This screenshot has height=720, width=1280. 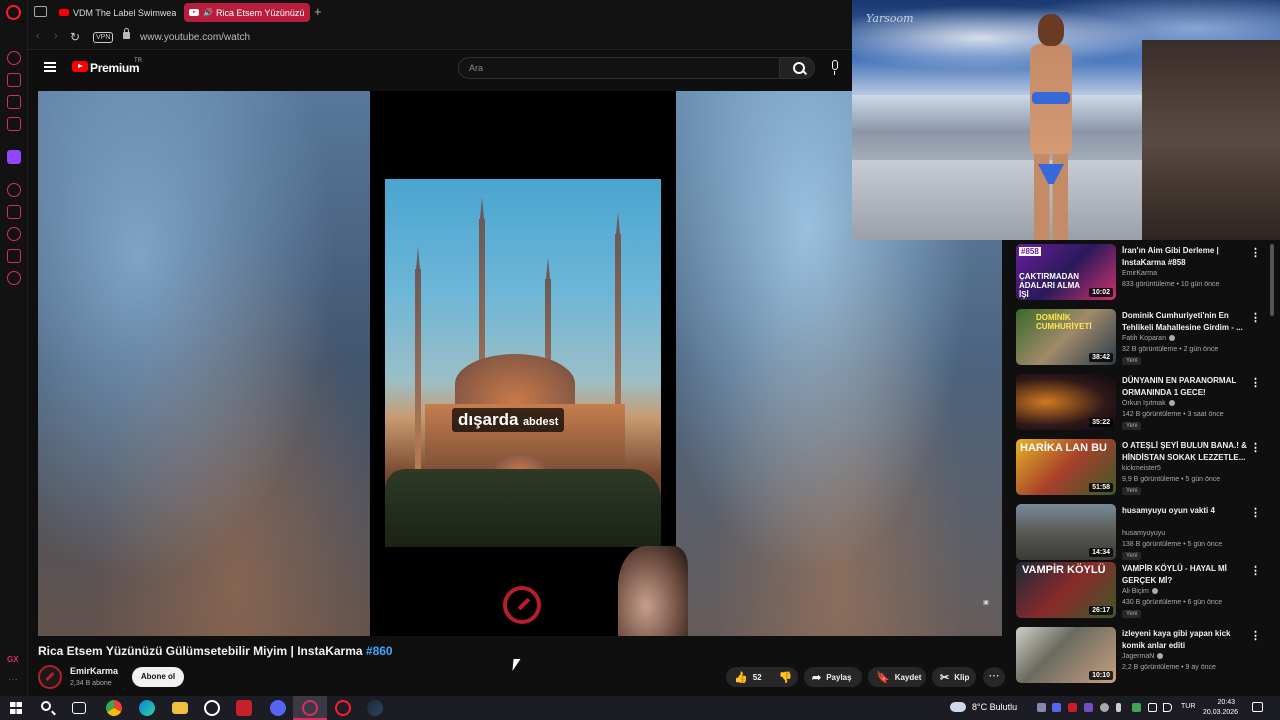 I want to click on menu-icon, so click(x=50, y=67).